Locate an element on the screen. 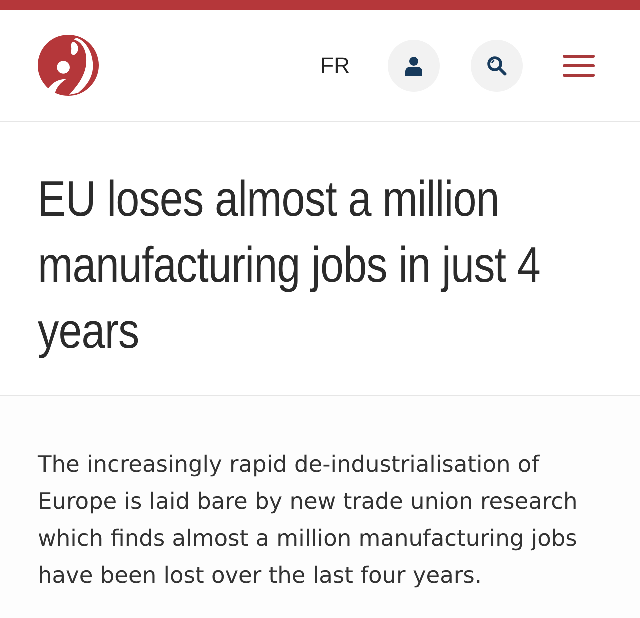 This screenshot has height=618, width=640. person-icon is located at coordinates (414, 66).